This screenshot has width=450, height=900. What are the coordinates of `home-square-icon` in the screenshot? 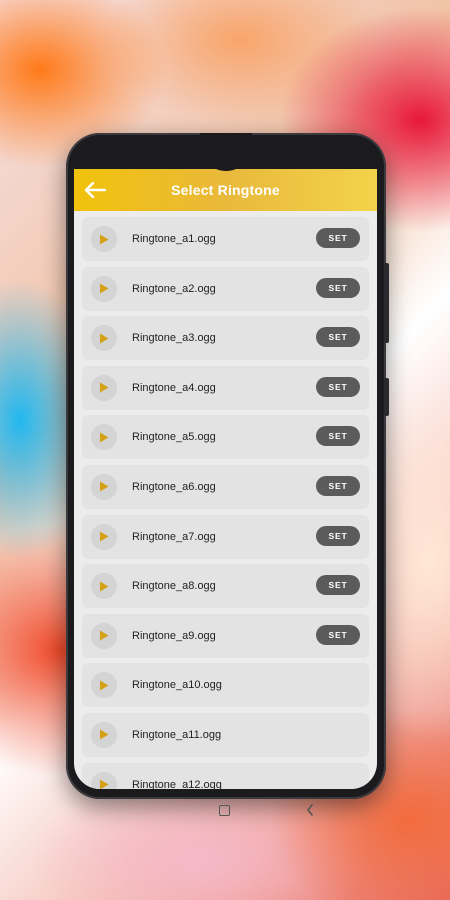 It's located at (224, 810).